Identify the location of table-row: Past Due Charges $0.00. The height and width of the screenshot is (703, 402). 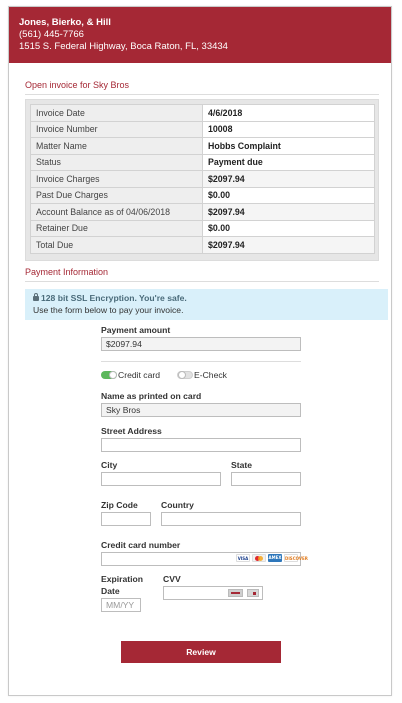
(202, 195).